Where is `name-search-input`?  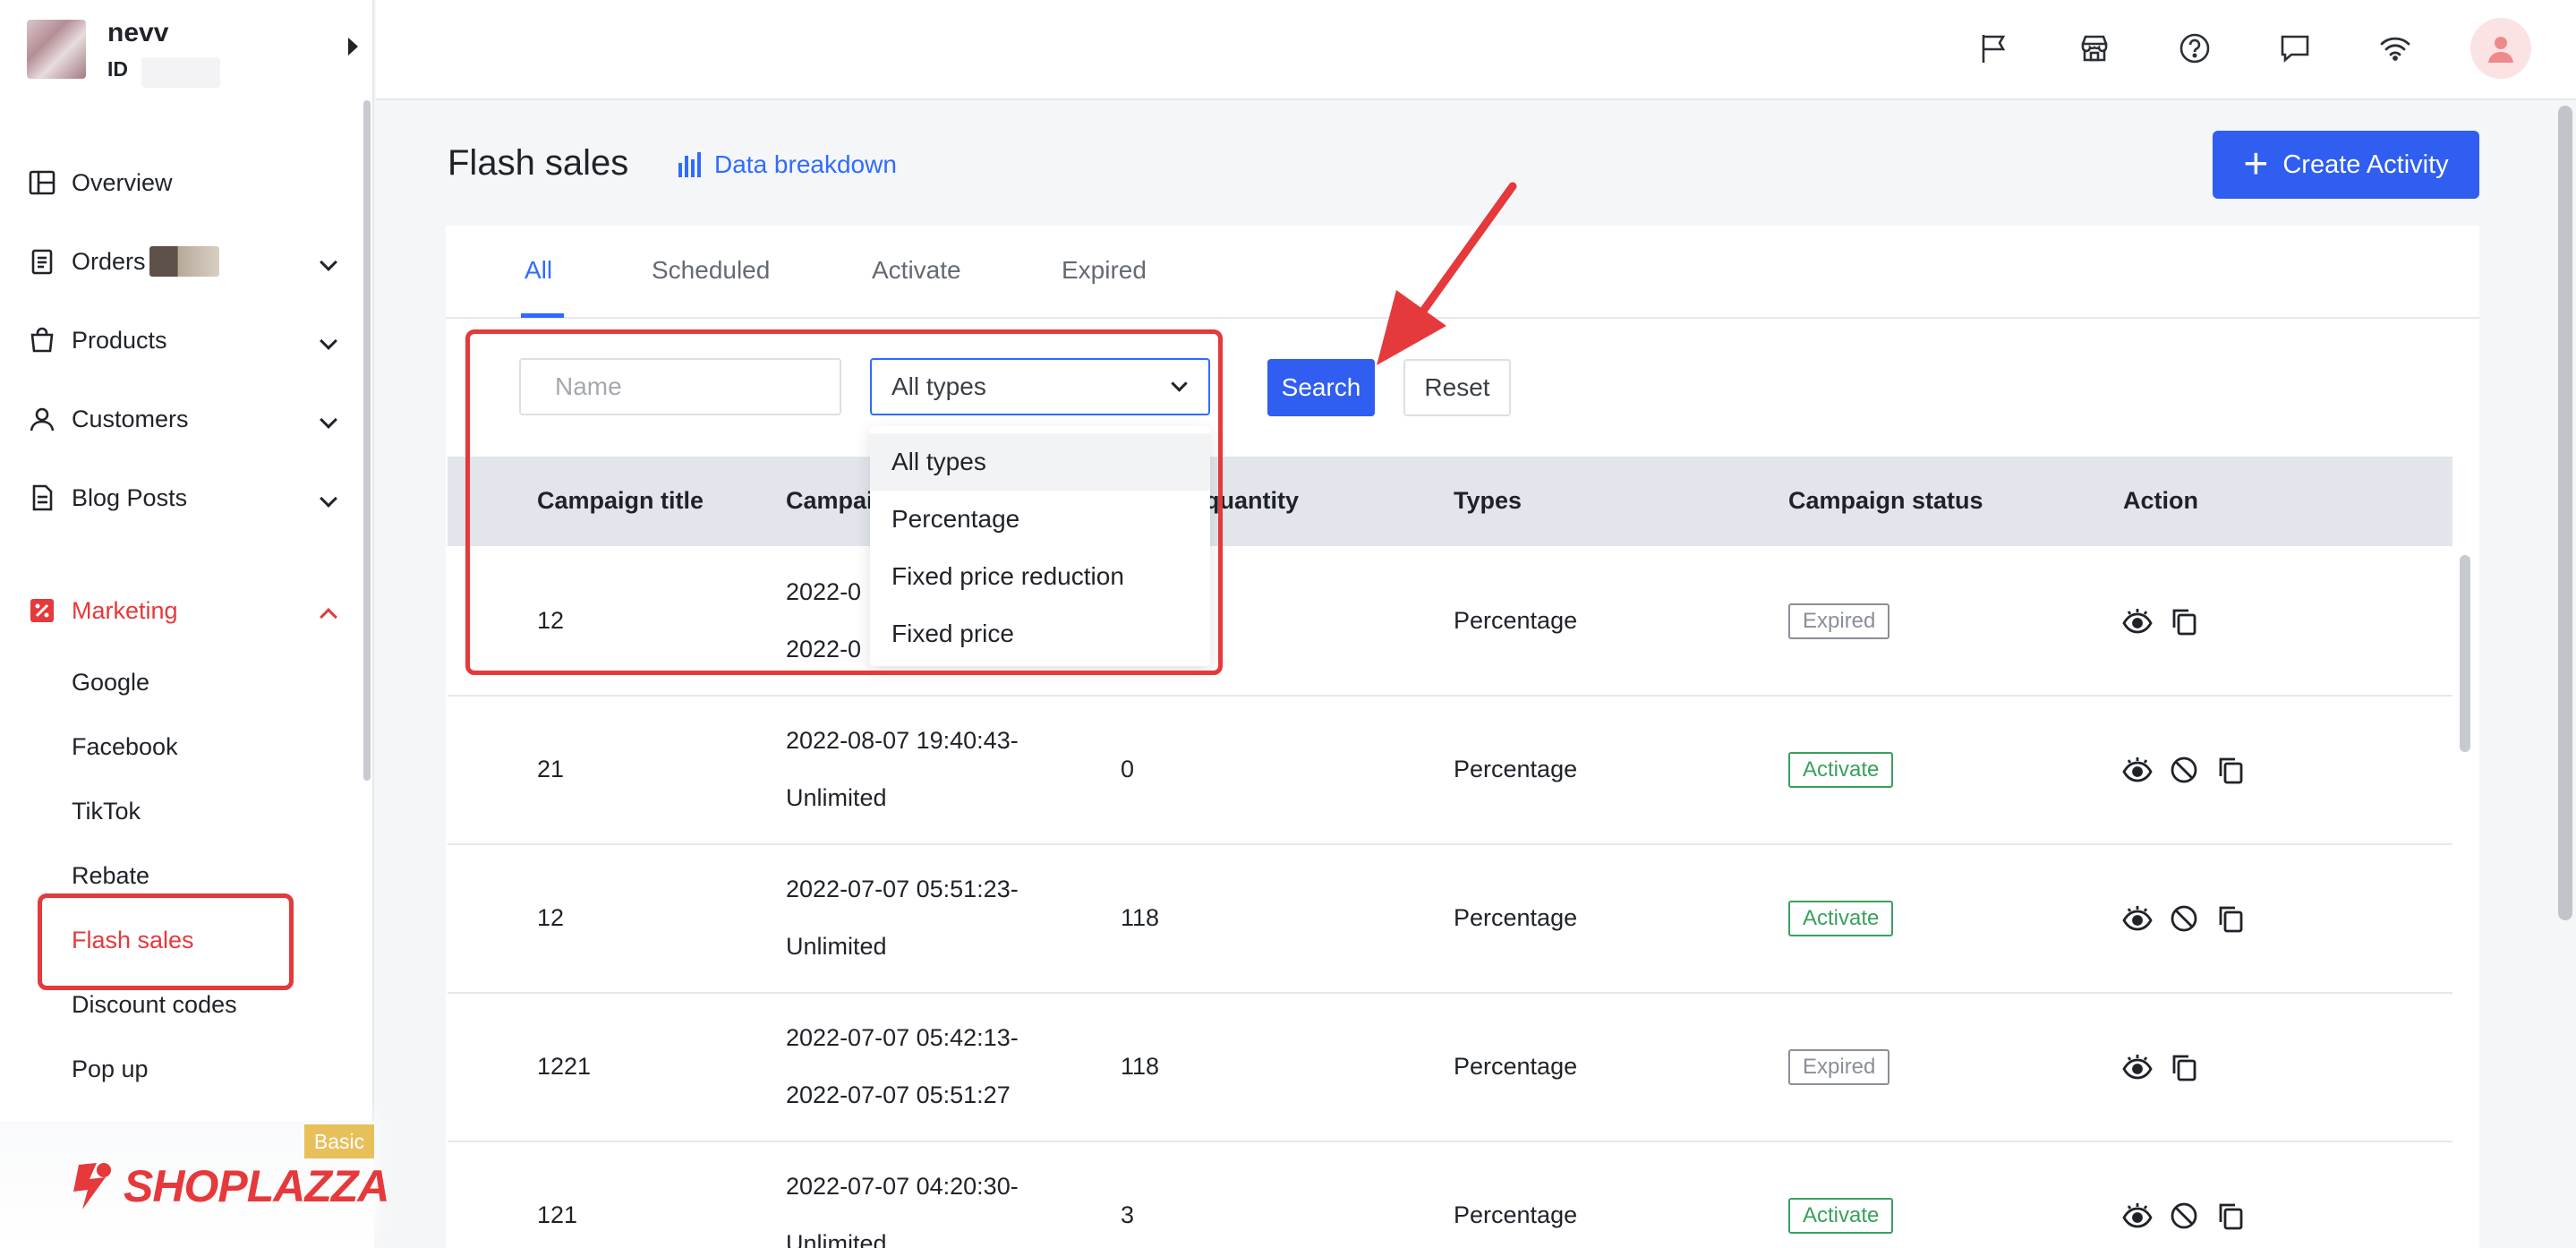
name-search-input is located at coordinates (680, 386).